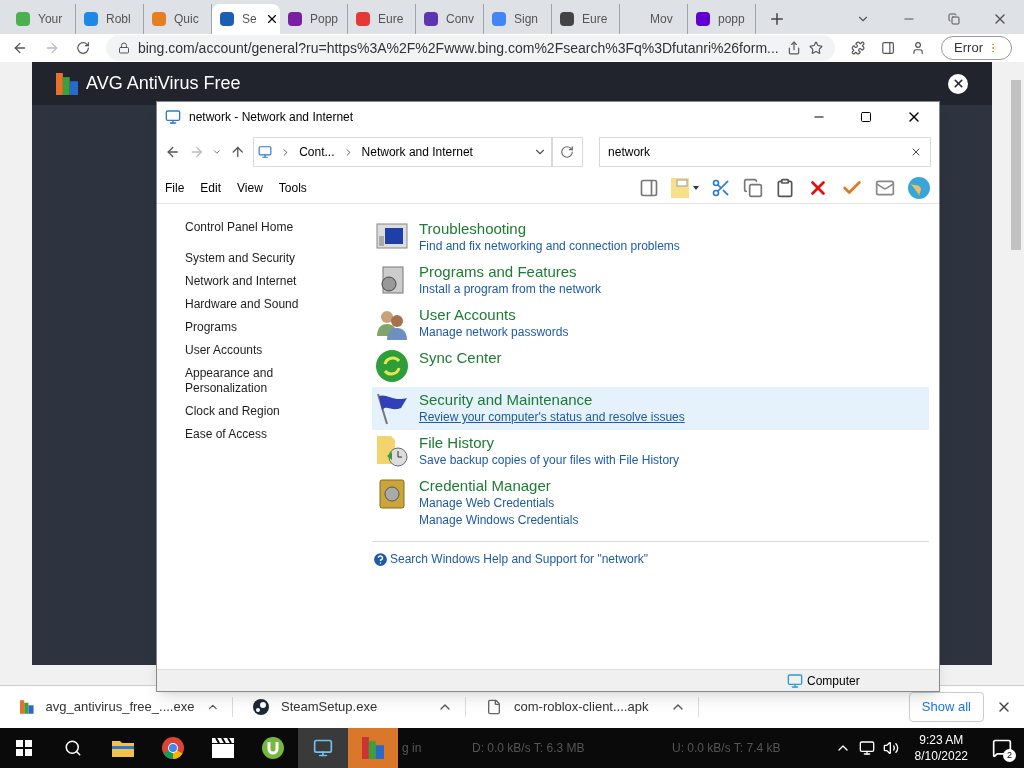 This screenshot has height=768, width=1024. Describe the element at coordinates (50, 19) in the screenshot. I see `tab-title: Your` at that location.